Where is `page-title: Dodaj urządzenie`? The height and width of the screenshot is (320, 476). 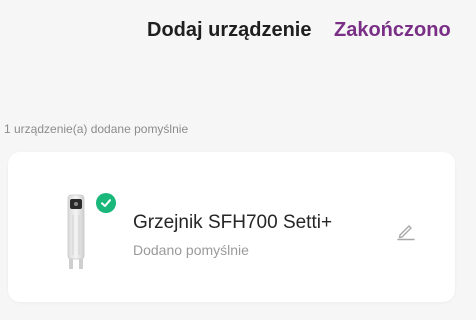
page-title: Dodaj urządzenie is located at coordinates (229, 30).